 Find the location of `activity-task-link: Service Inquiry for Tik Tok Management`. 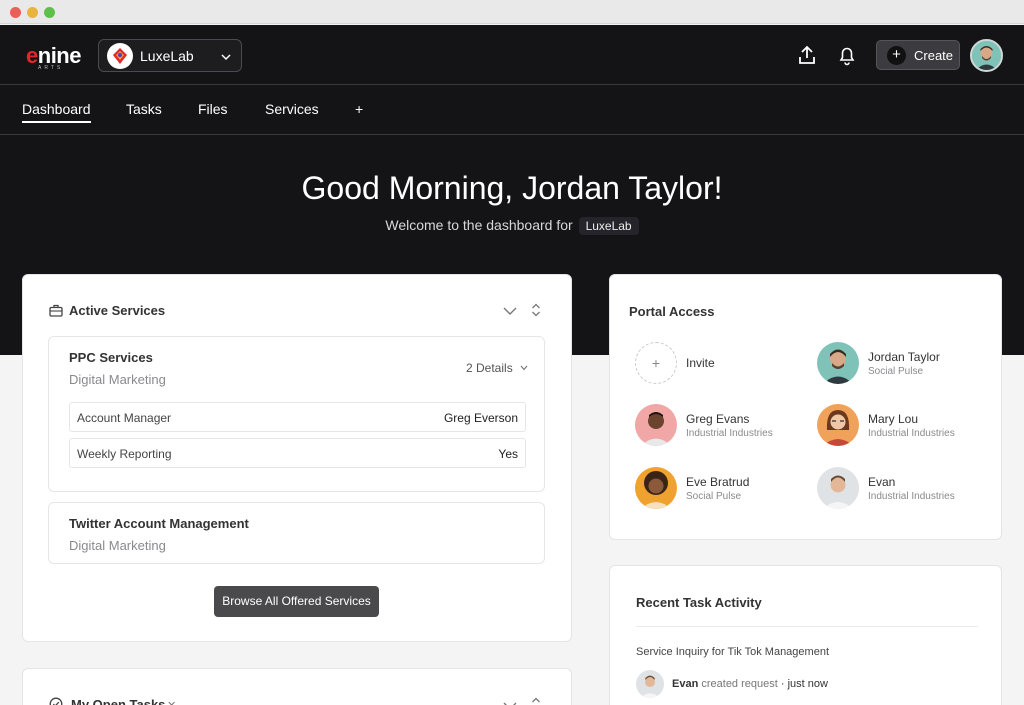

activity-task-link: Service Inquiry for Tik Tok Management is located at coordinates (732, 652).